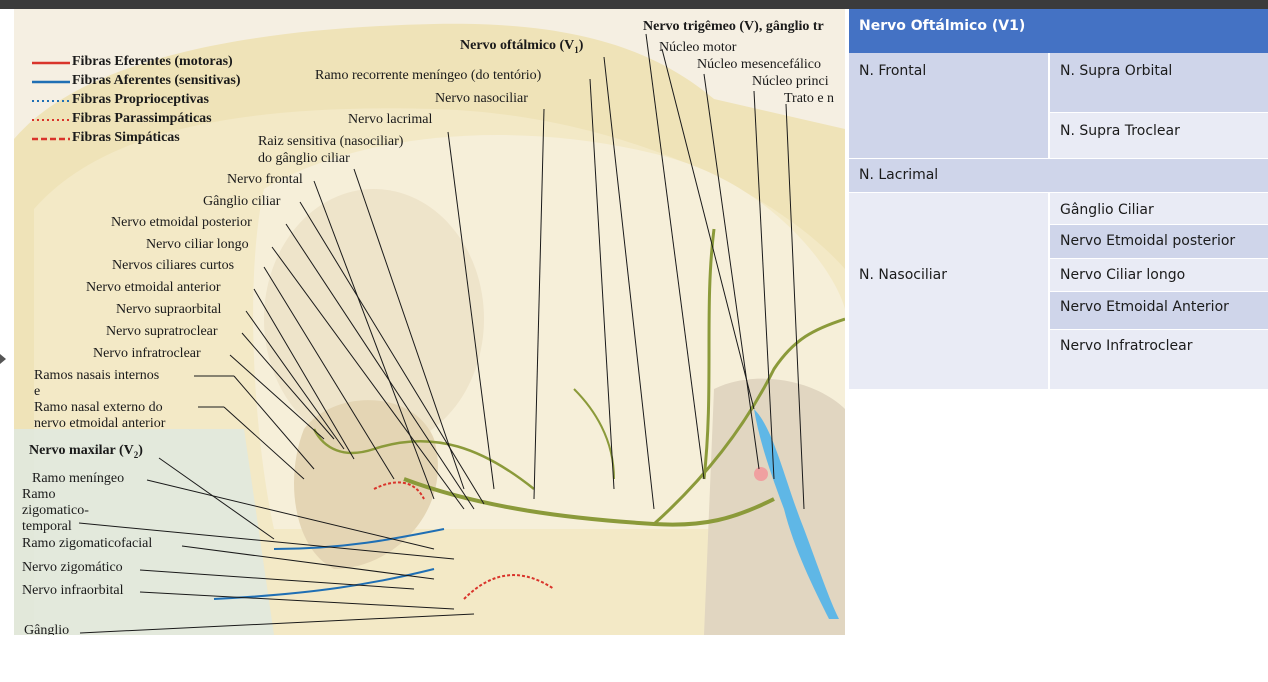  Describe the element at coordinates (72, 567) in the screenshot. I see `label-nervo-zigomatico: Nervo zigomático` at that location.